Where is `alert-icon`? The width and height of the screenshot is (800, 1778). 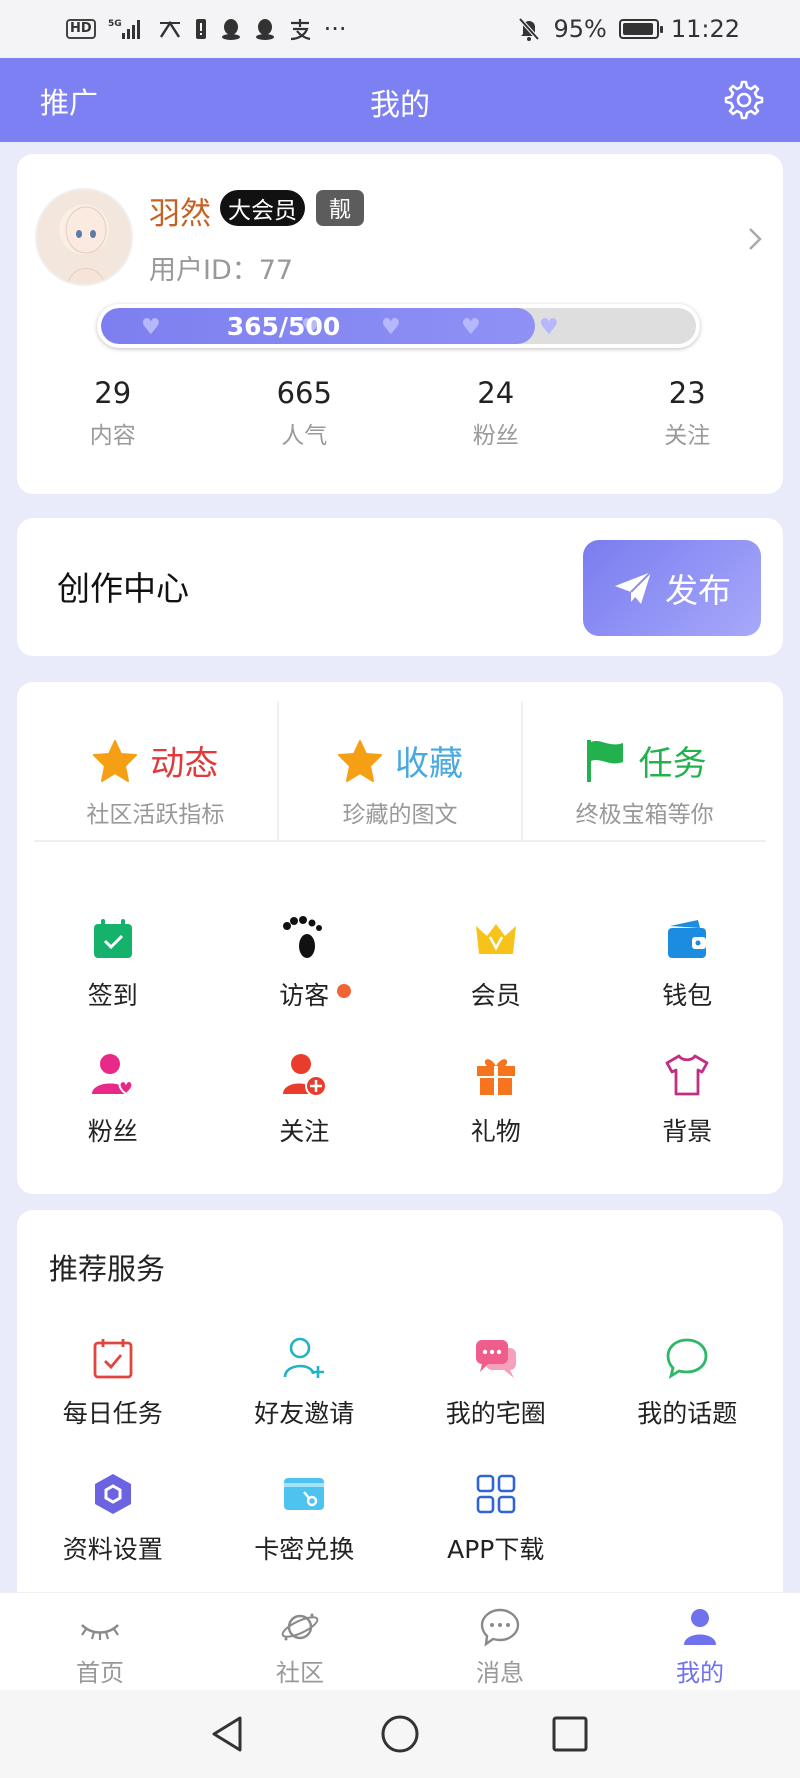
alert-icon is located at coordinates (201, 29).